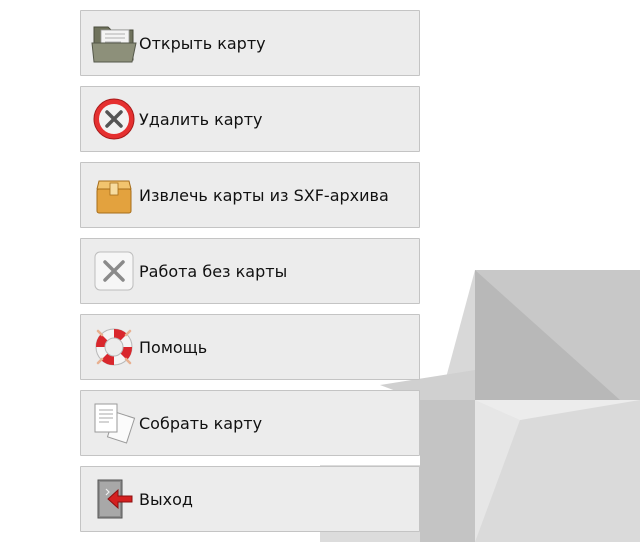  What do you see at coordinates (114, 119) in the screenshot?
I see `delete-icon` at bounding box center [114, 119].